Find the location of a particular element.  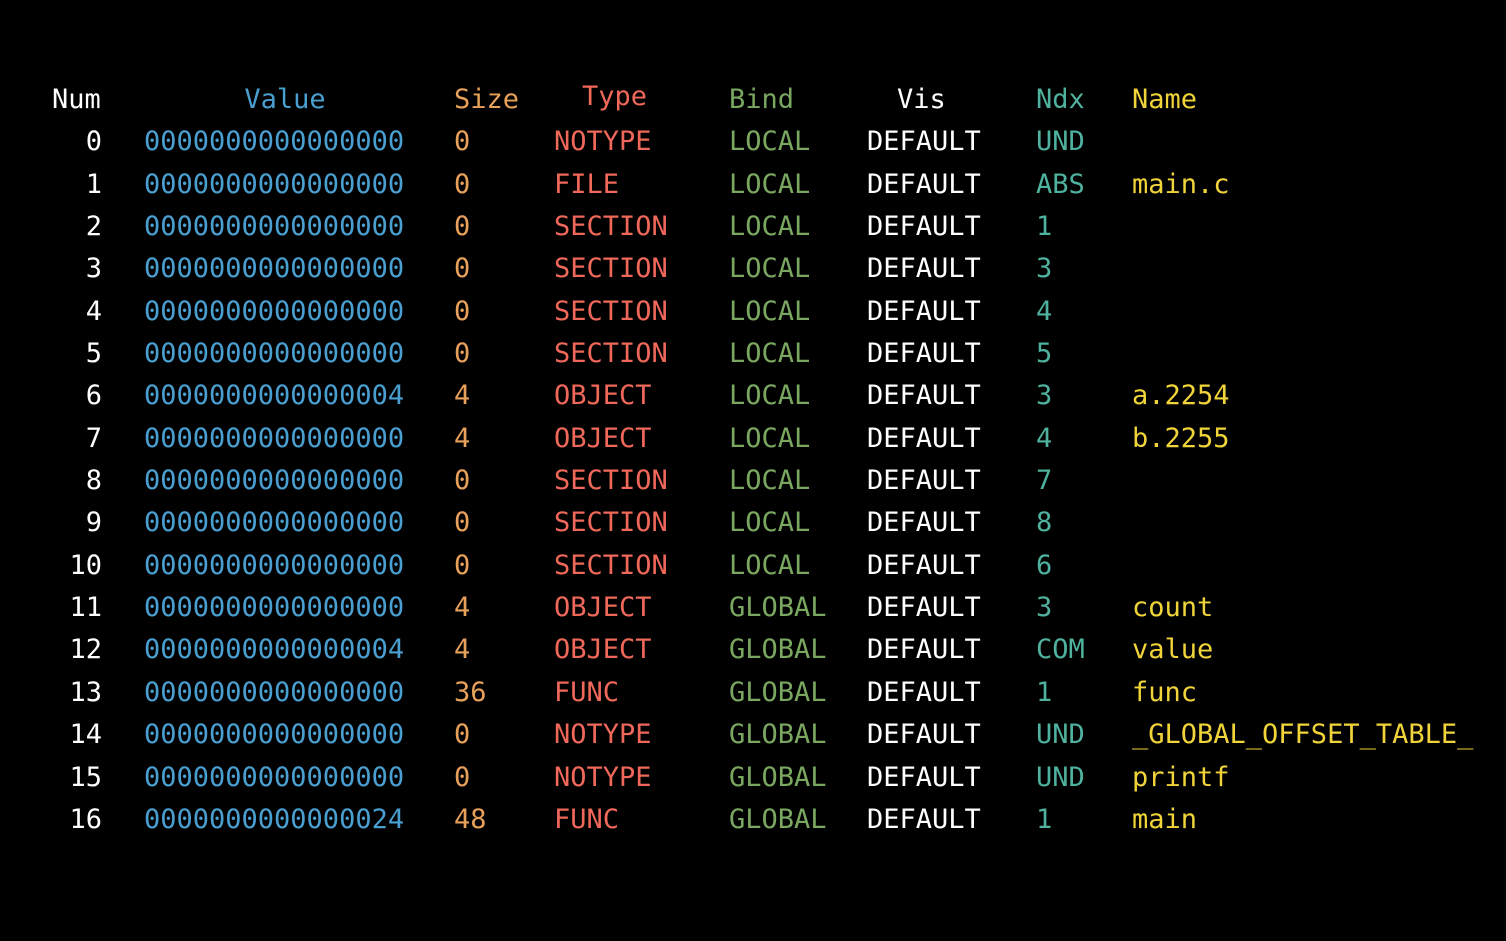

header-size: Size is located at coordinates (487, 99).